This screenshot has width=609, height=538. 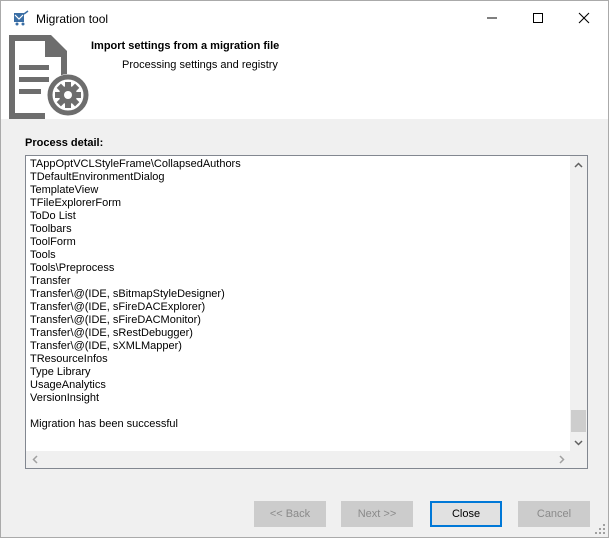 I want to click on chevron-up-icon, so click(x=578, y=164).